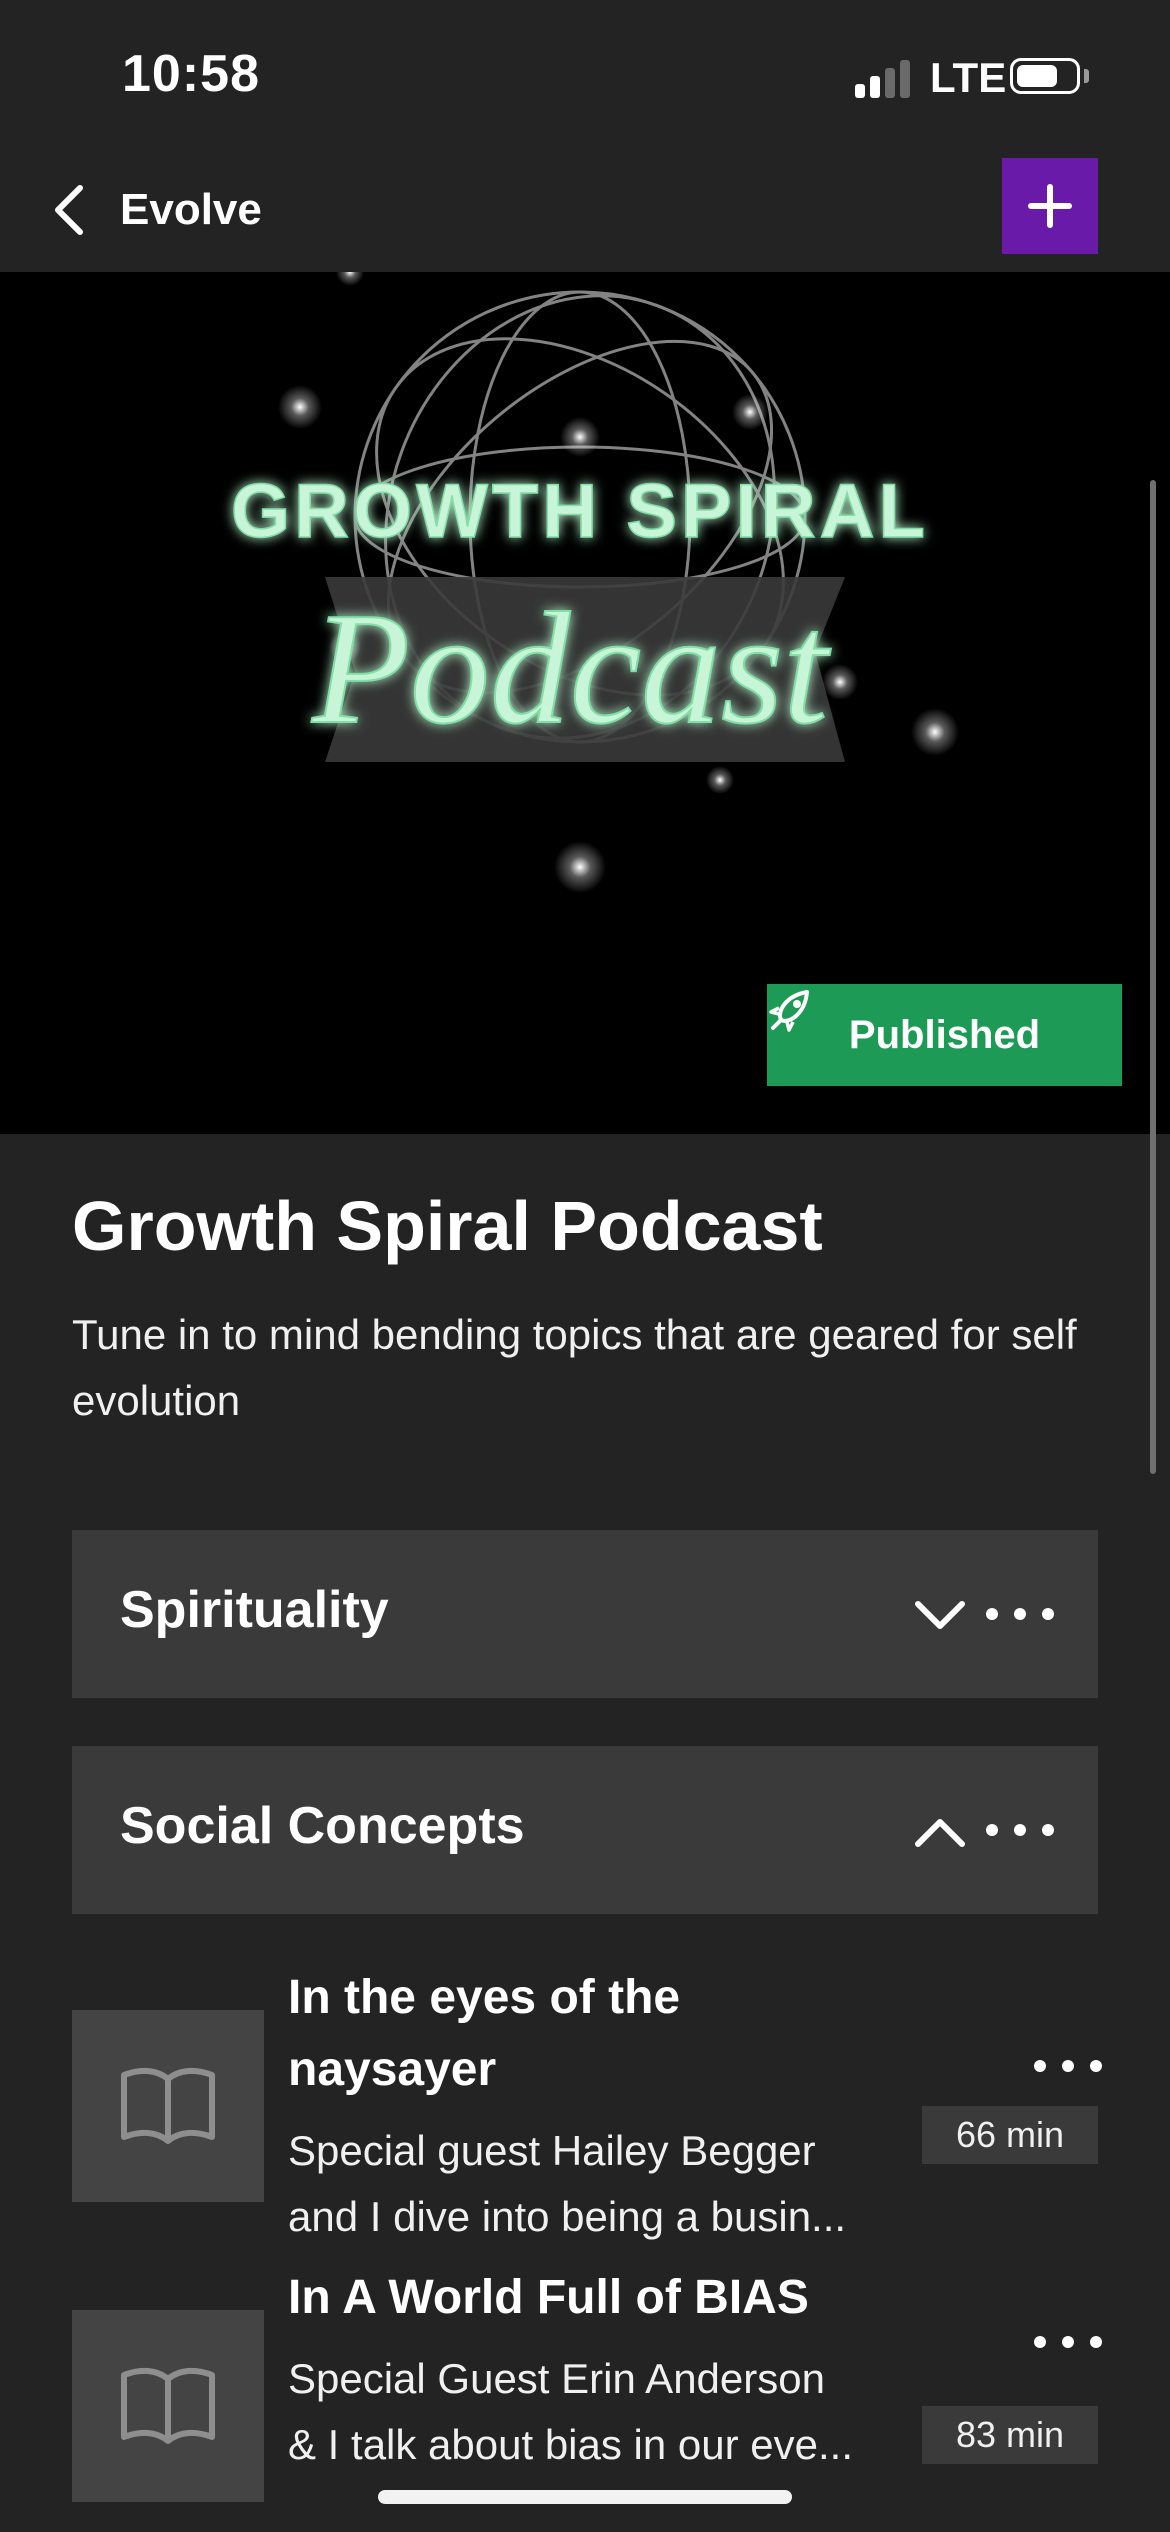 Image resolution: width=1170 pixels, height=2532 pixels. I want to click on add-button, so click(1050, 206).